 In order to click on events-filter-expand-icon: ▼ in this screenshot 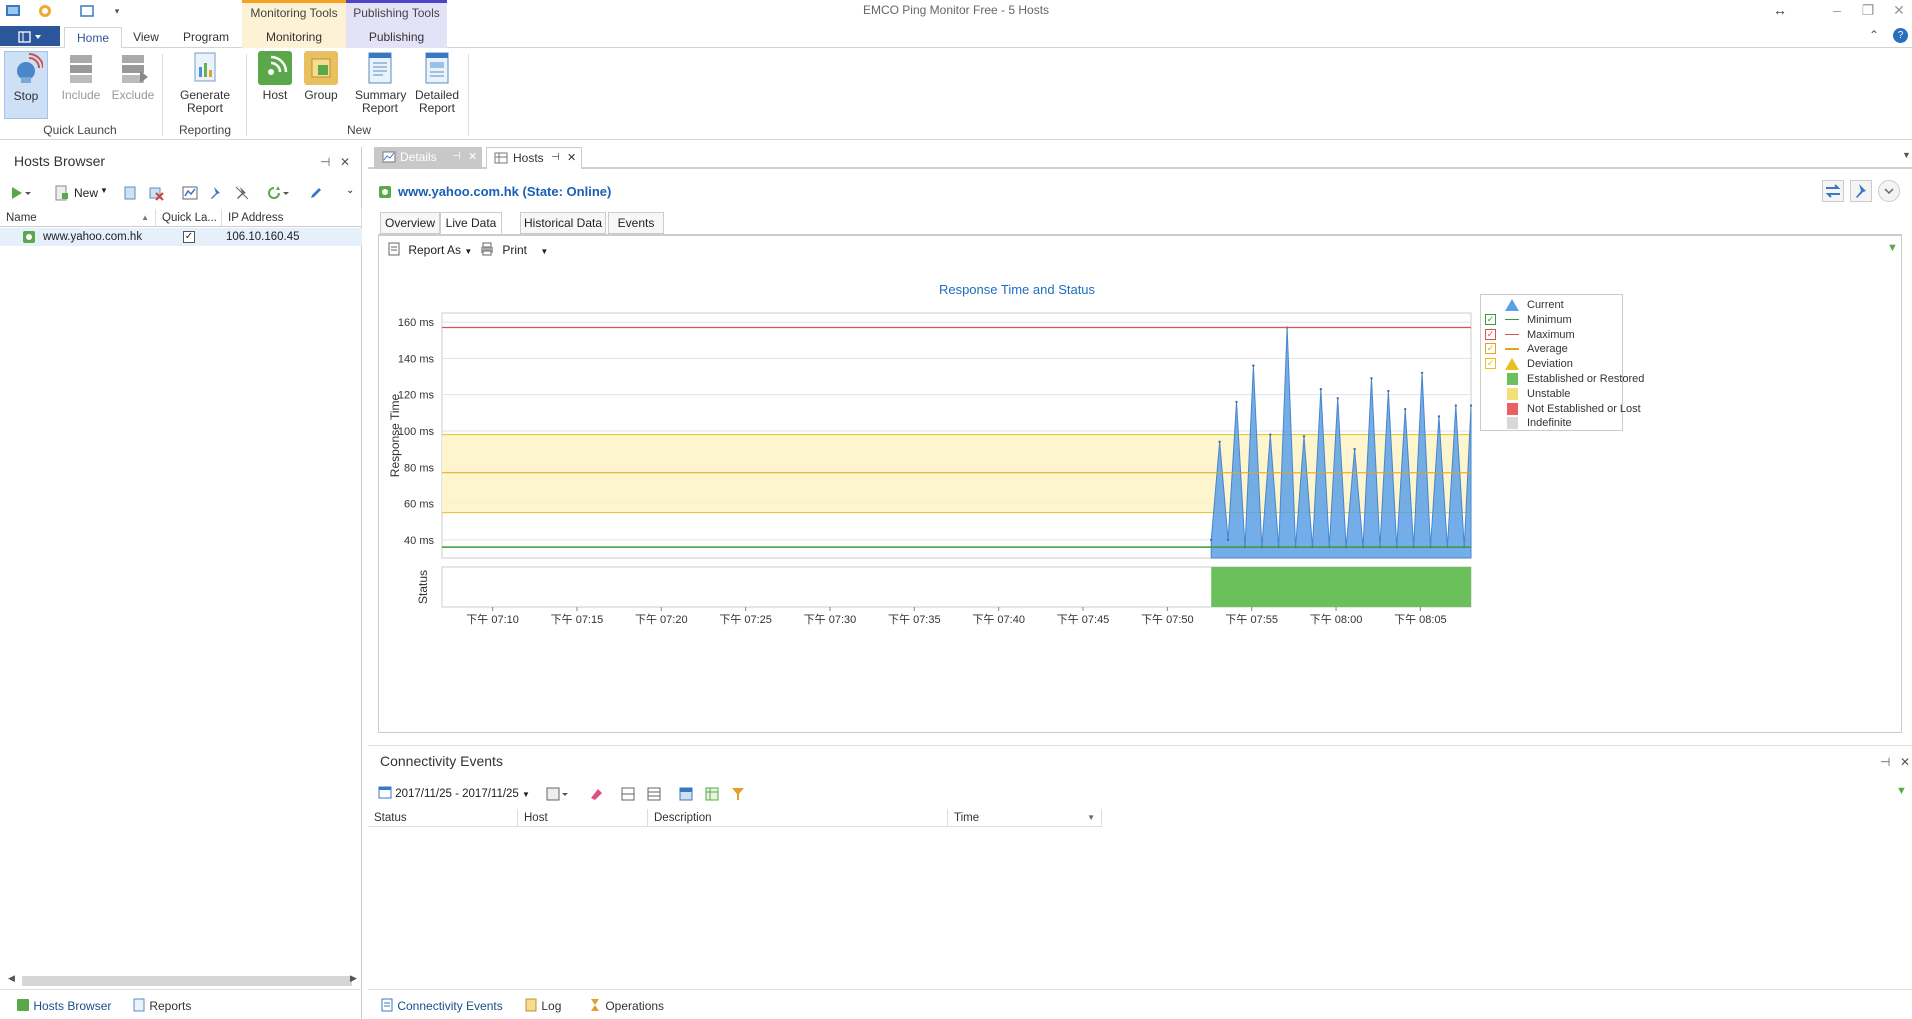, I will do `click(1901, 791)`.